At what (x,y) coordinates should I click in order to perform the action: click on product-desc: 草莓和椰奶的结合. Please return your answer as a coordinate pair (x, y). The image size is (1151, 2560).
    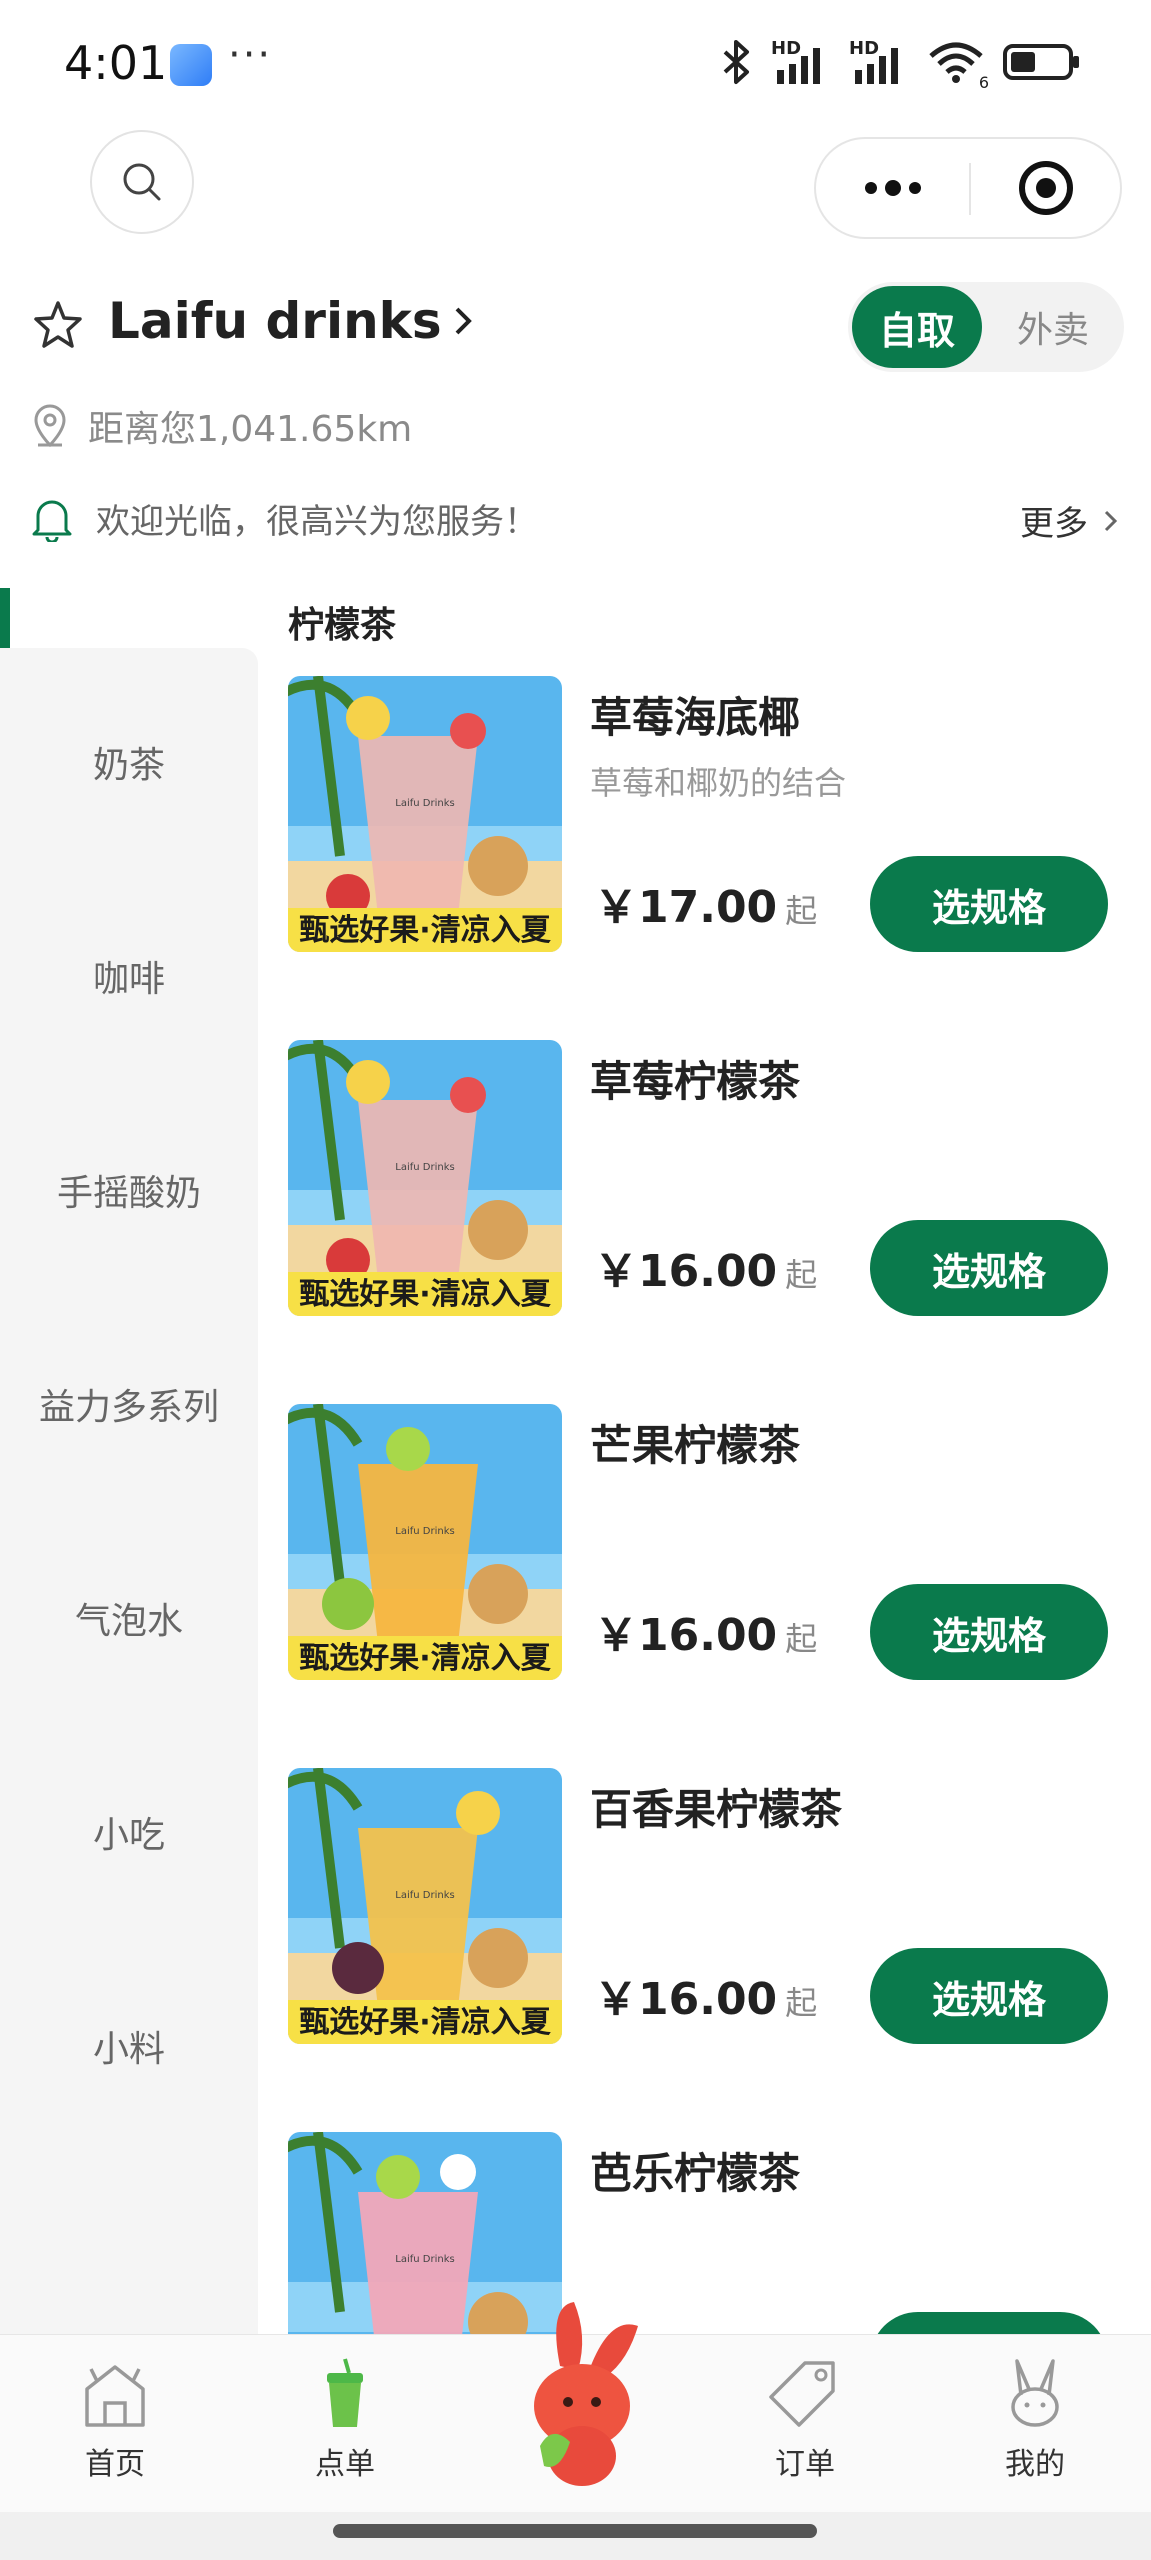
    Looking at the image, I should click on (718, 783).